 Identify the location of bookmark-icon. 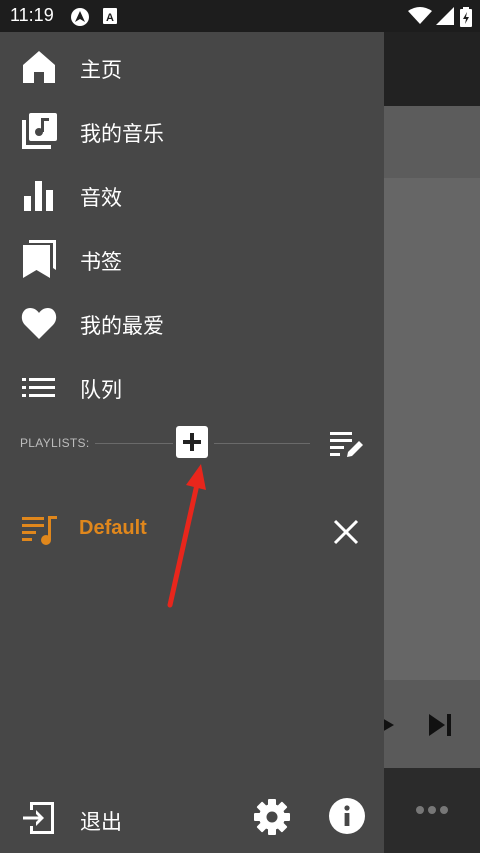
(39, 259).